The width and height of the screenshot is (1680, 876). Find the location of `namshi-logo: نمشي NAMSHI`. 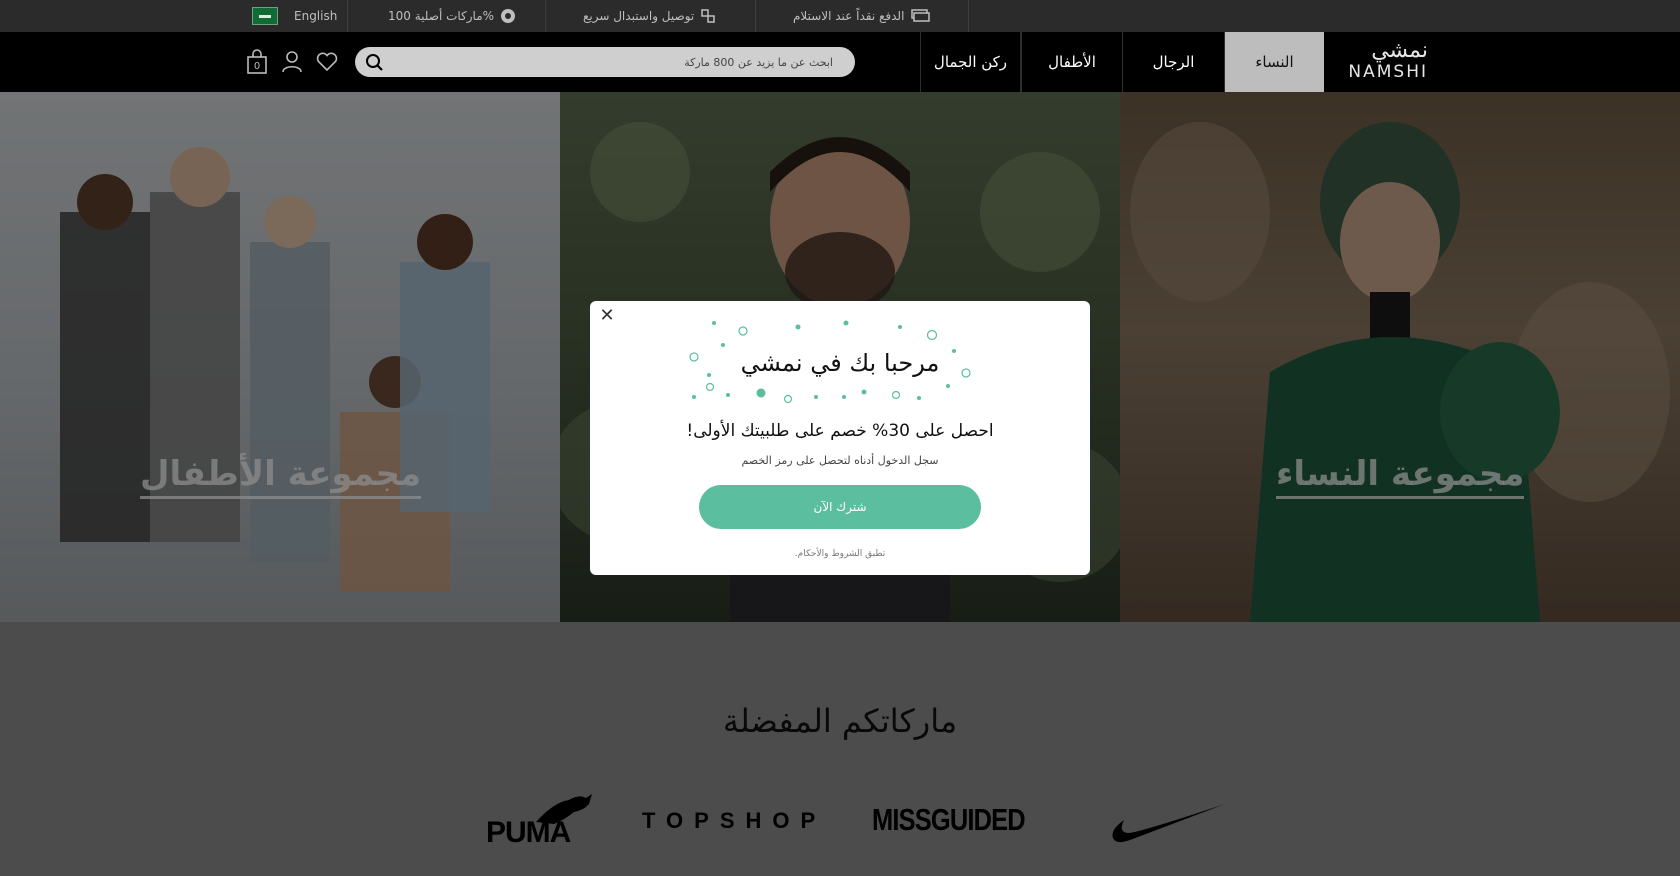

namshi-logo: نمشي NAMSHI is located at coordinates (1383, 63).